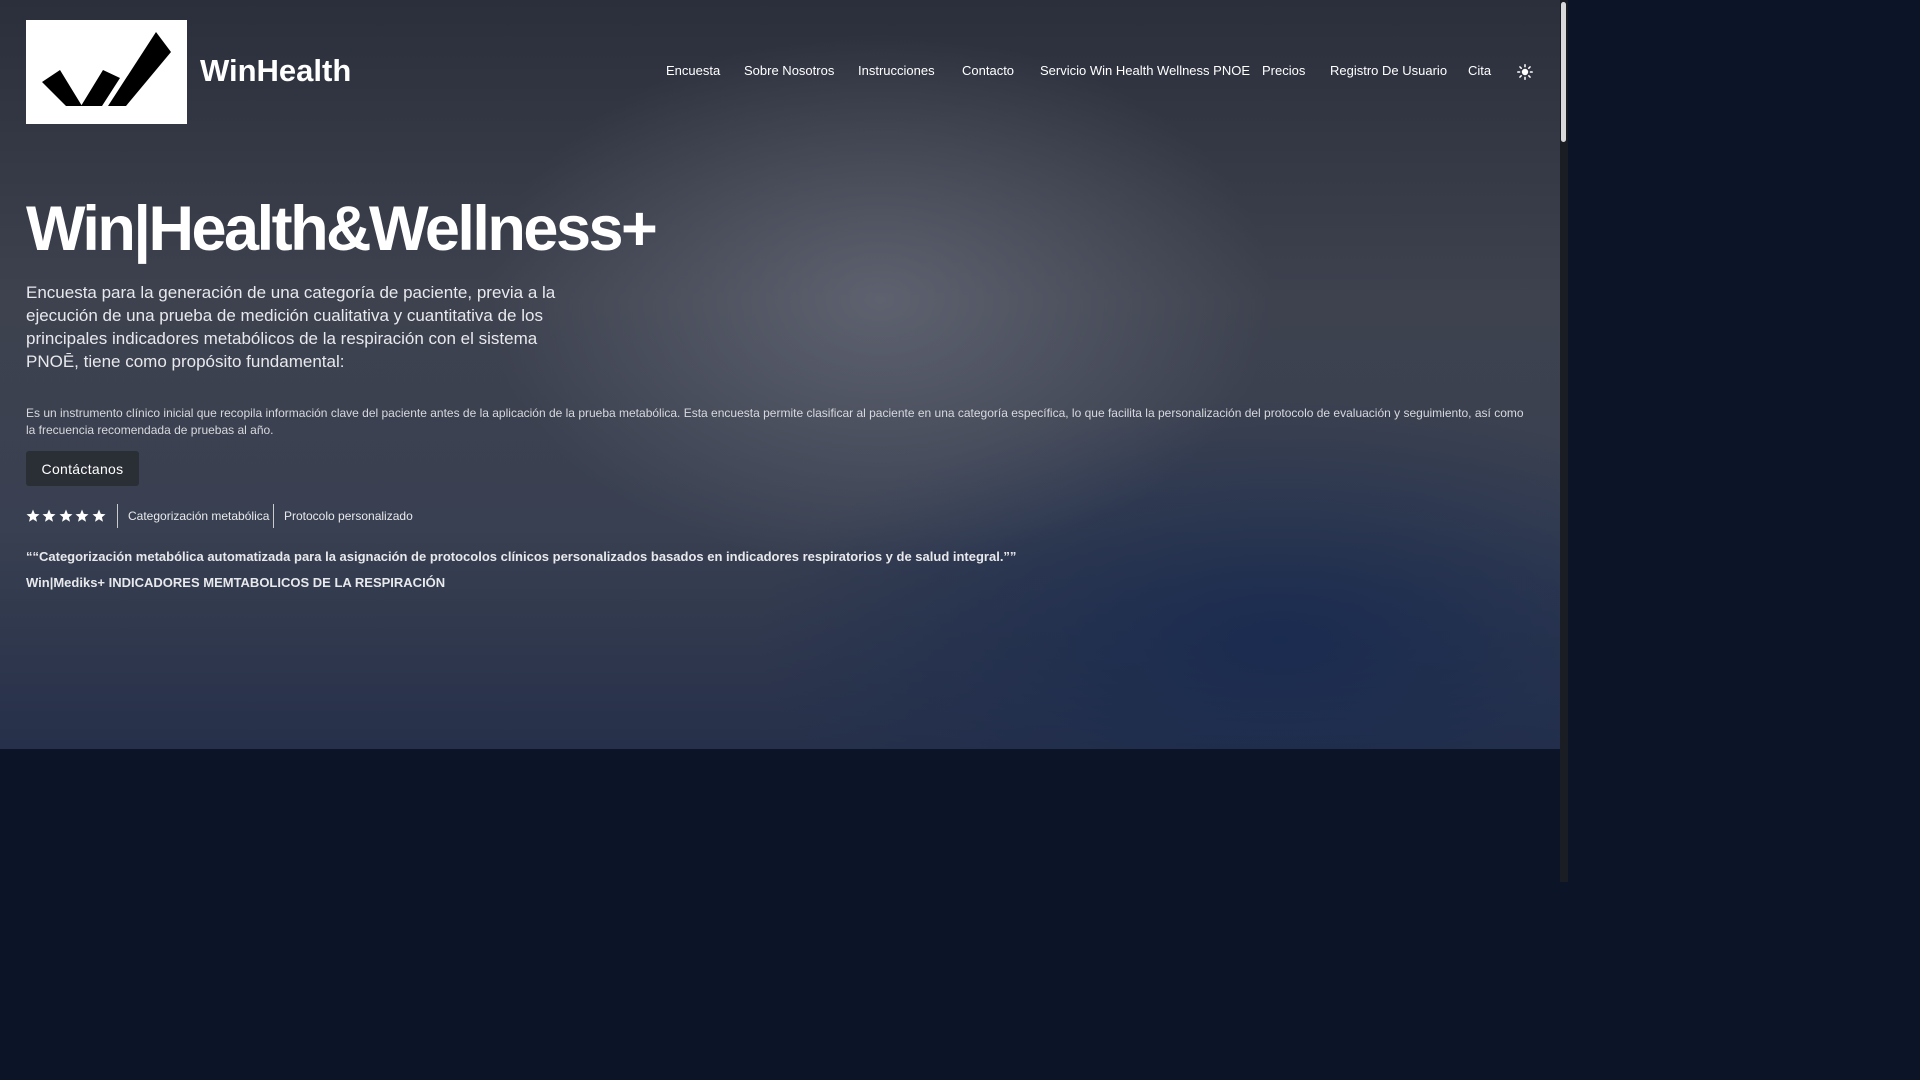 The width and height of the screenshot is (1920, 1080). What do you see at coordinates (1283, 70) in the screenshot?
I see `nav-item-precios: Precios` at bounding box center [1283, 70].